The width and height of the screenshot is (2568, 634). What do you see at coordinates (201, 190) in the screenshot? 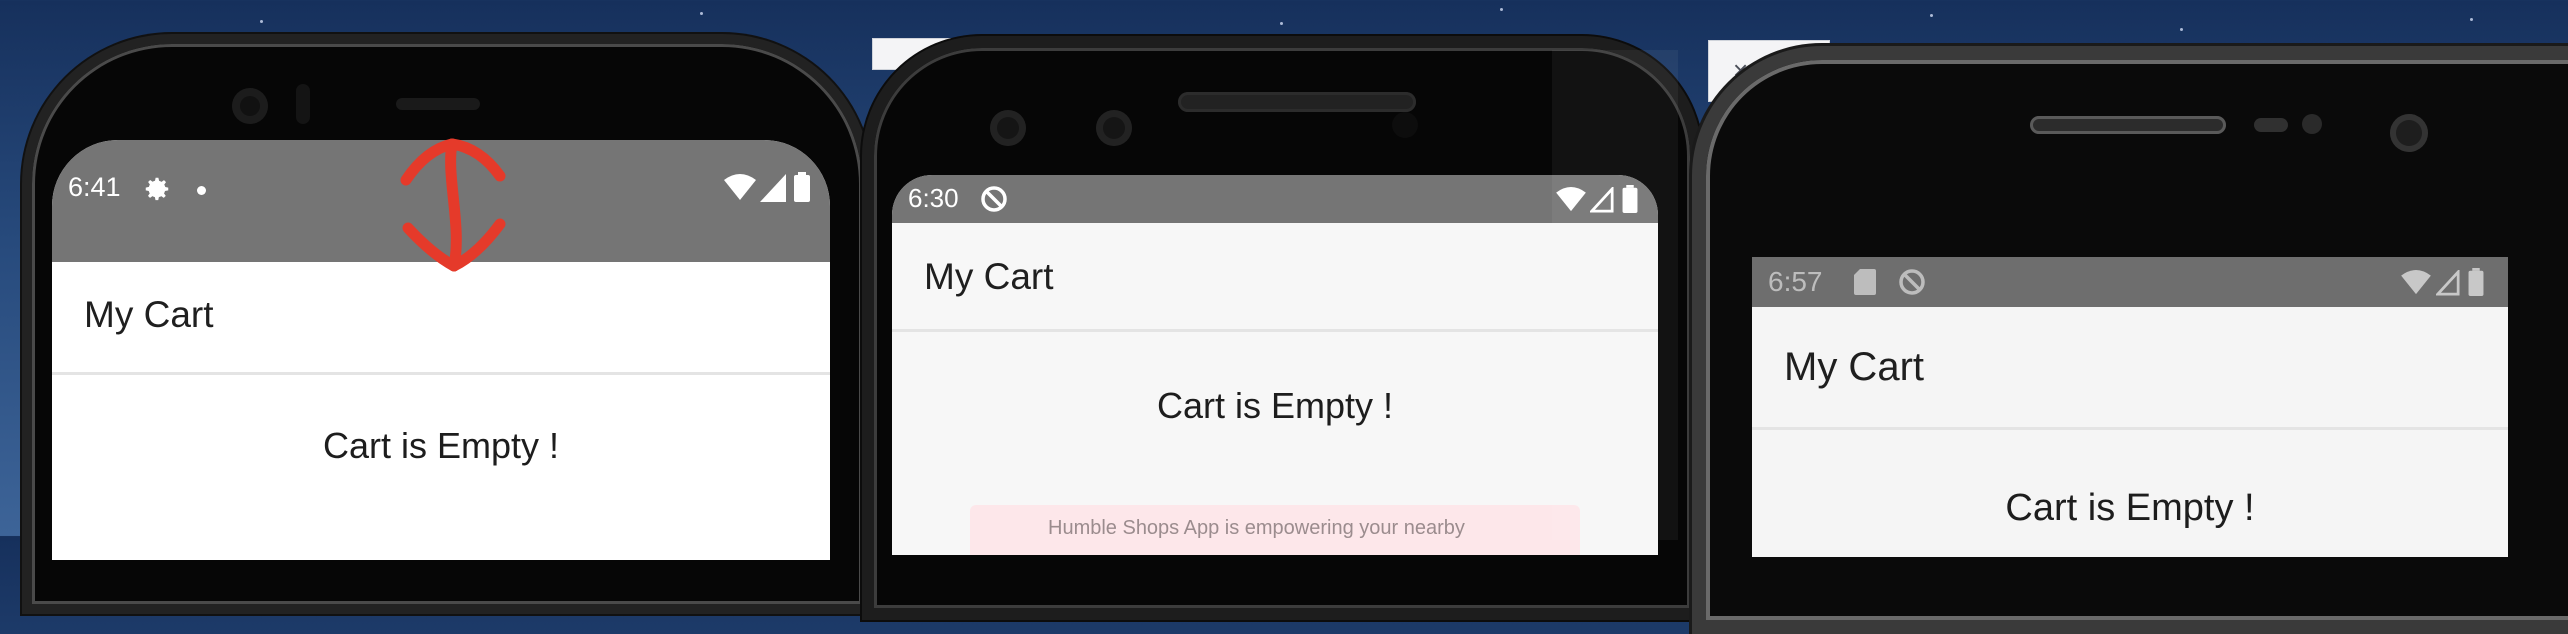
I see `dot-icon` at bounding box center [201, 190].